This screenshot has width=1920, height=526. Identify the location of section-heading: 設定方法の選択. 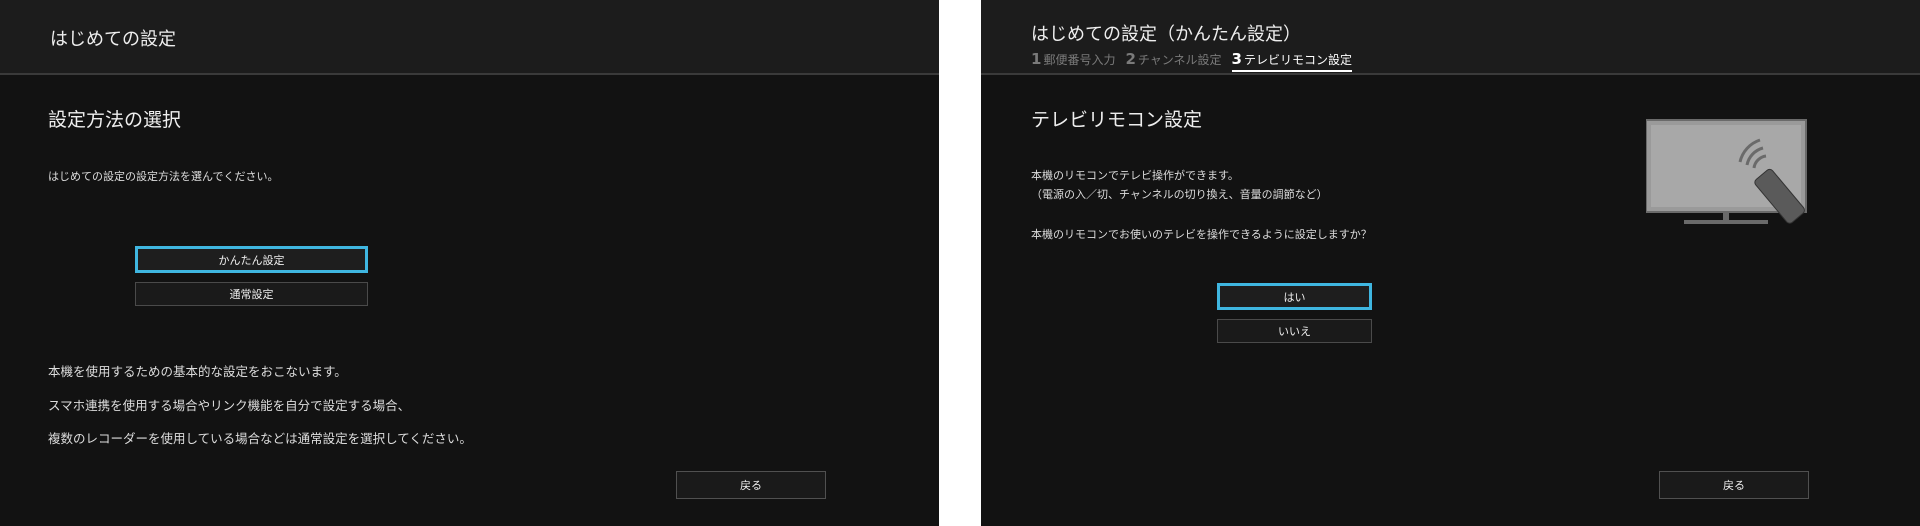
(115, 120).